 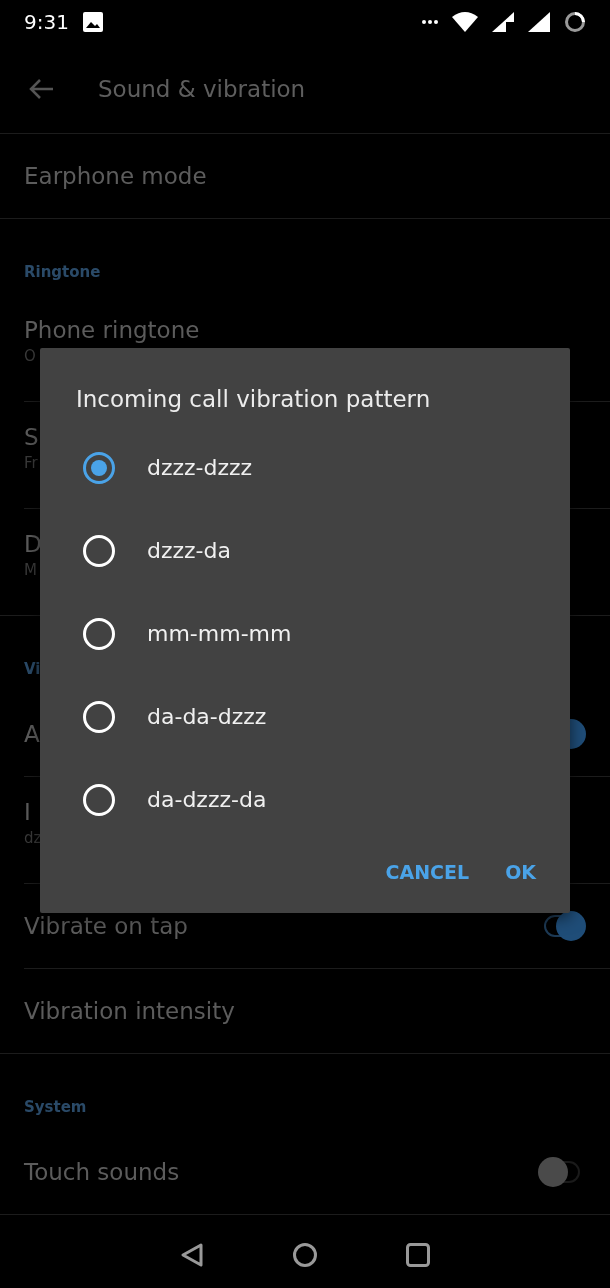 I want to click on back-icon, so click(x=192, y=1254).